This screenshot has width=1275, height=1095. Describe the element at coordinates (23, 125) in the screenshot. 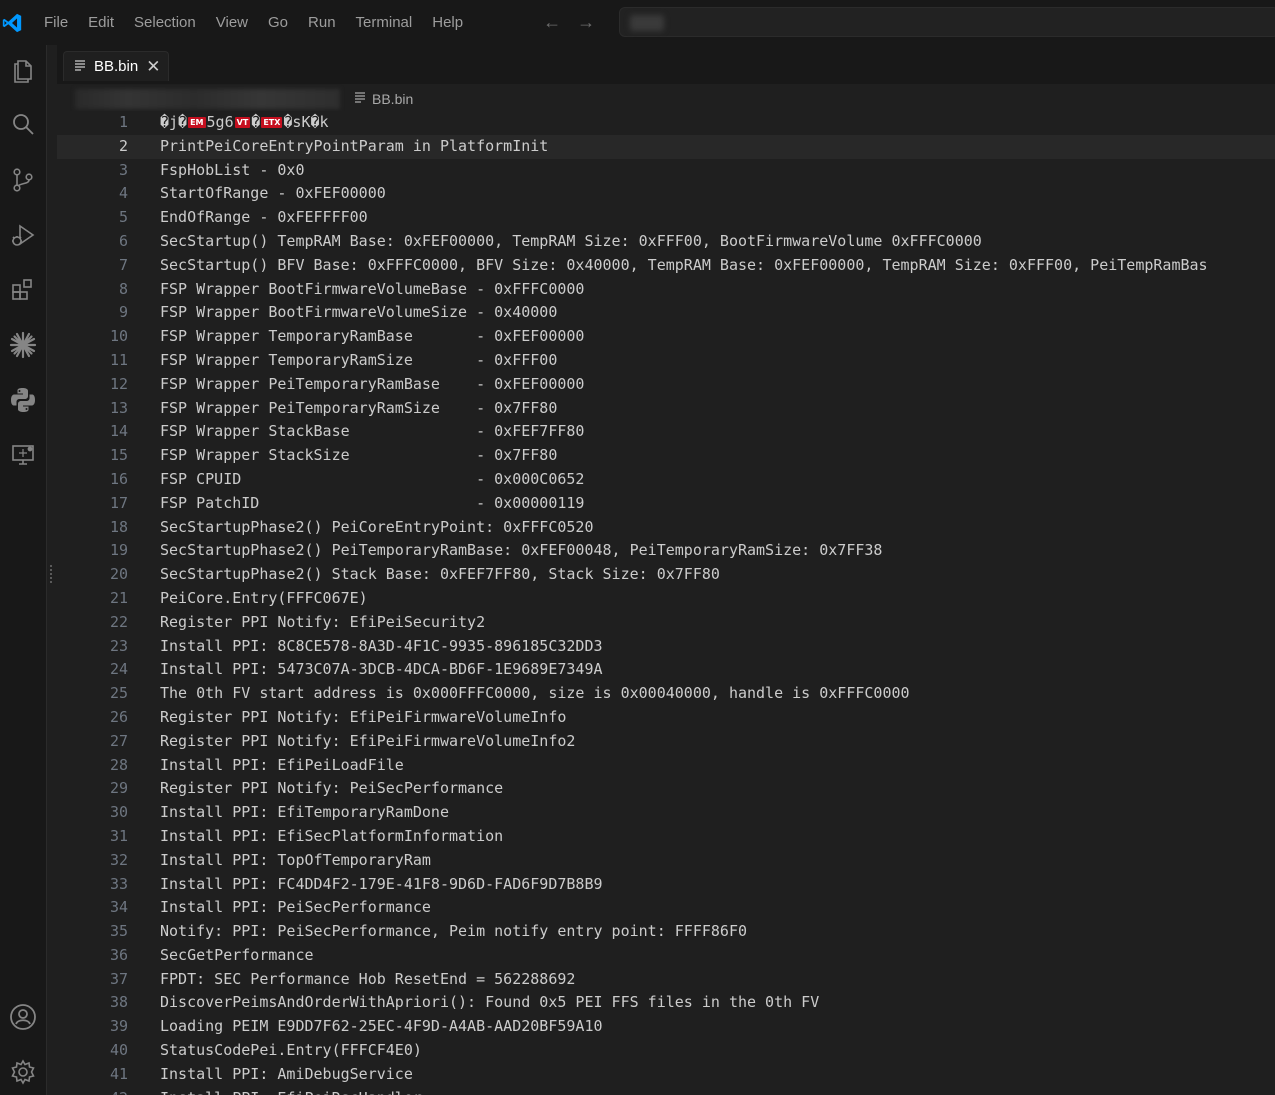

I see `search-icon` at that location.